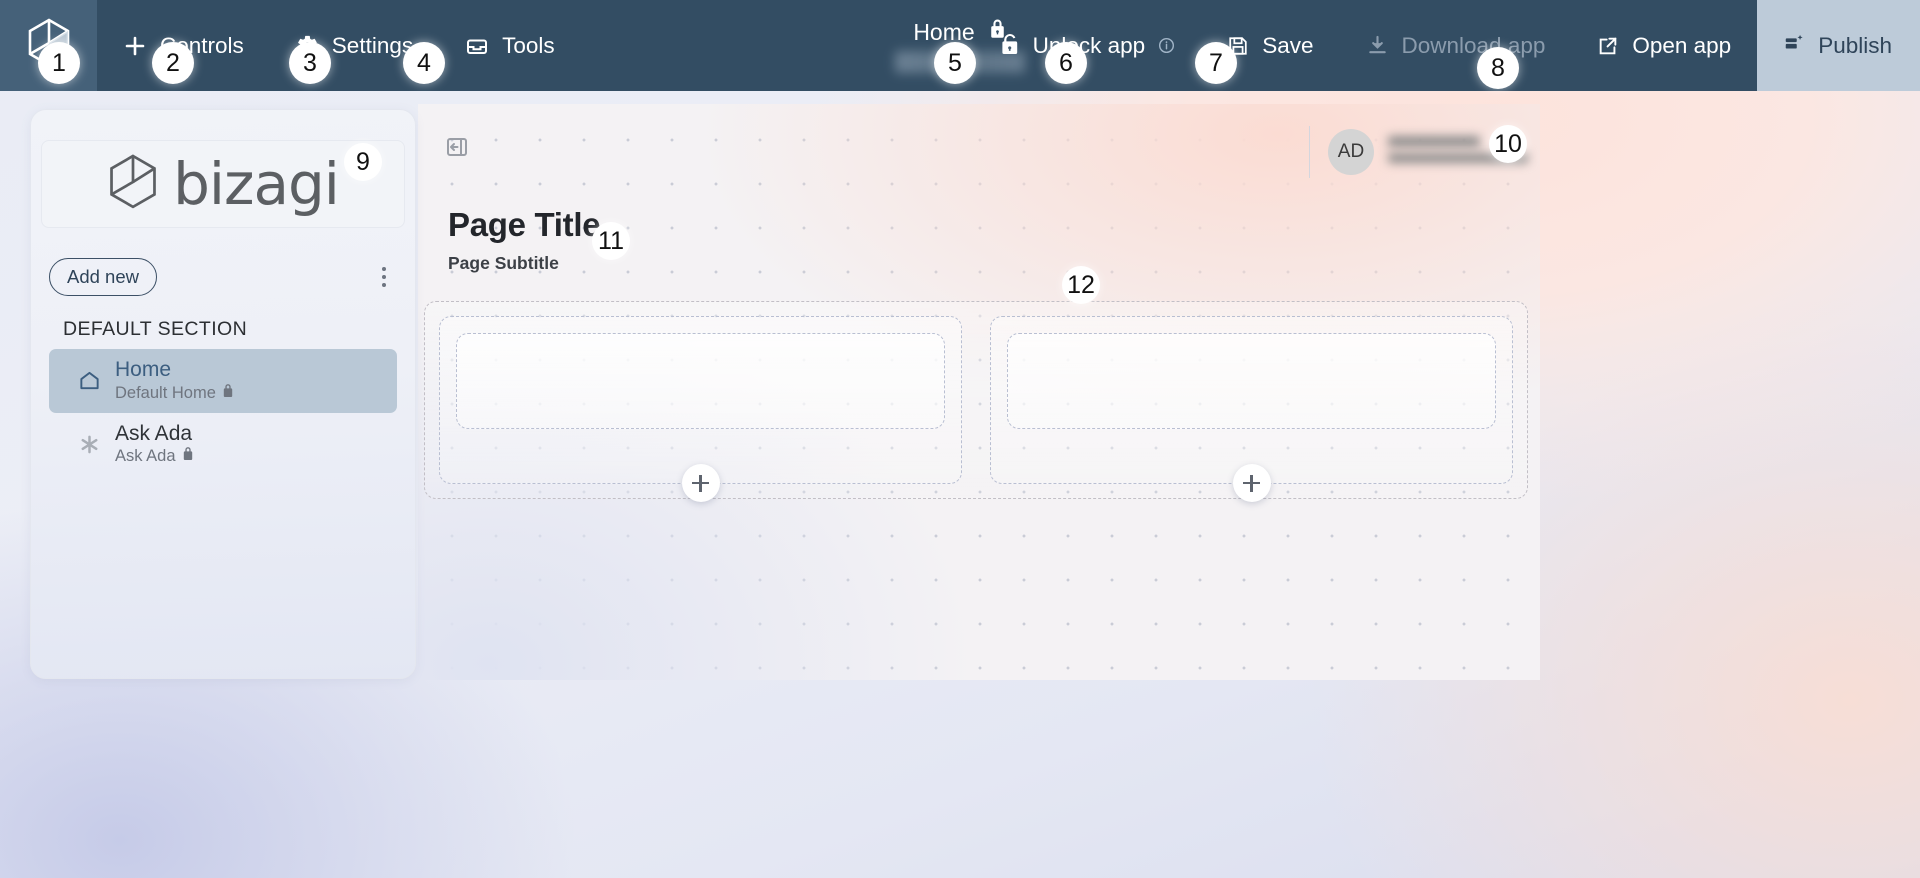 This screenshot has width=1920, height=878. What do you see at coordinates (1010, 45) in the screenshot?
I see `lock-open-icon` at bounding box center [1010, 45].